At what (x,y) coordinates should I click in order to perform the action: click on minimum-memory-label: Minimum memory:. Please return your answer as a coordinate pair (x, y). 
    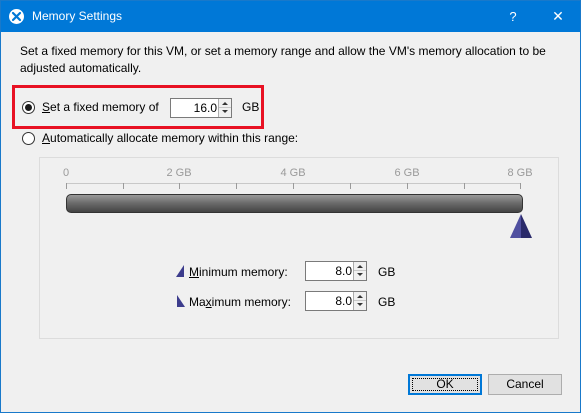
    Looking at the image, I should click on (238, 272).